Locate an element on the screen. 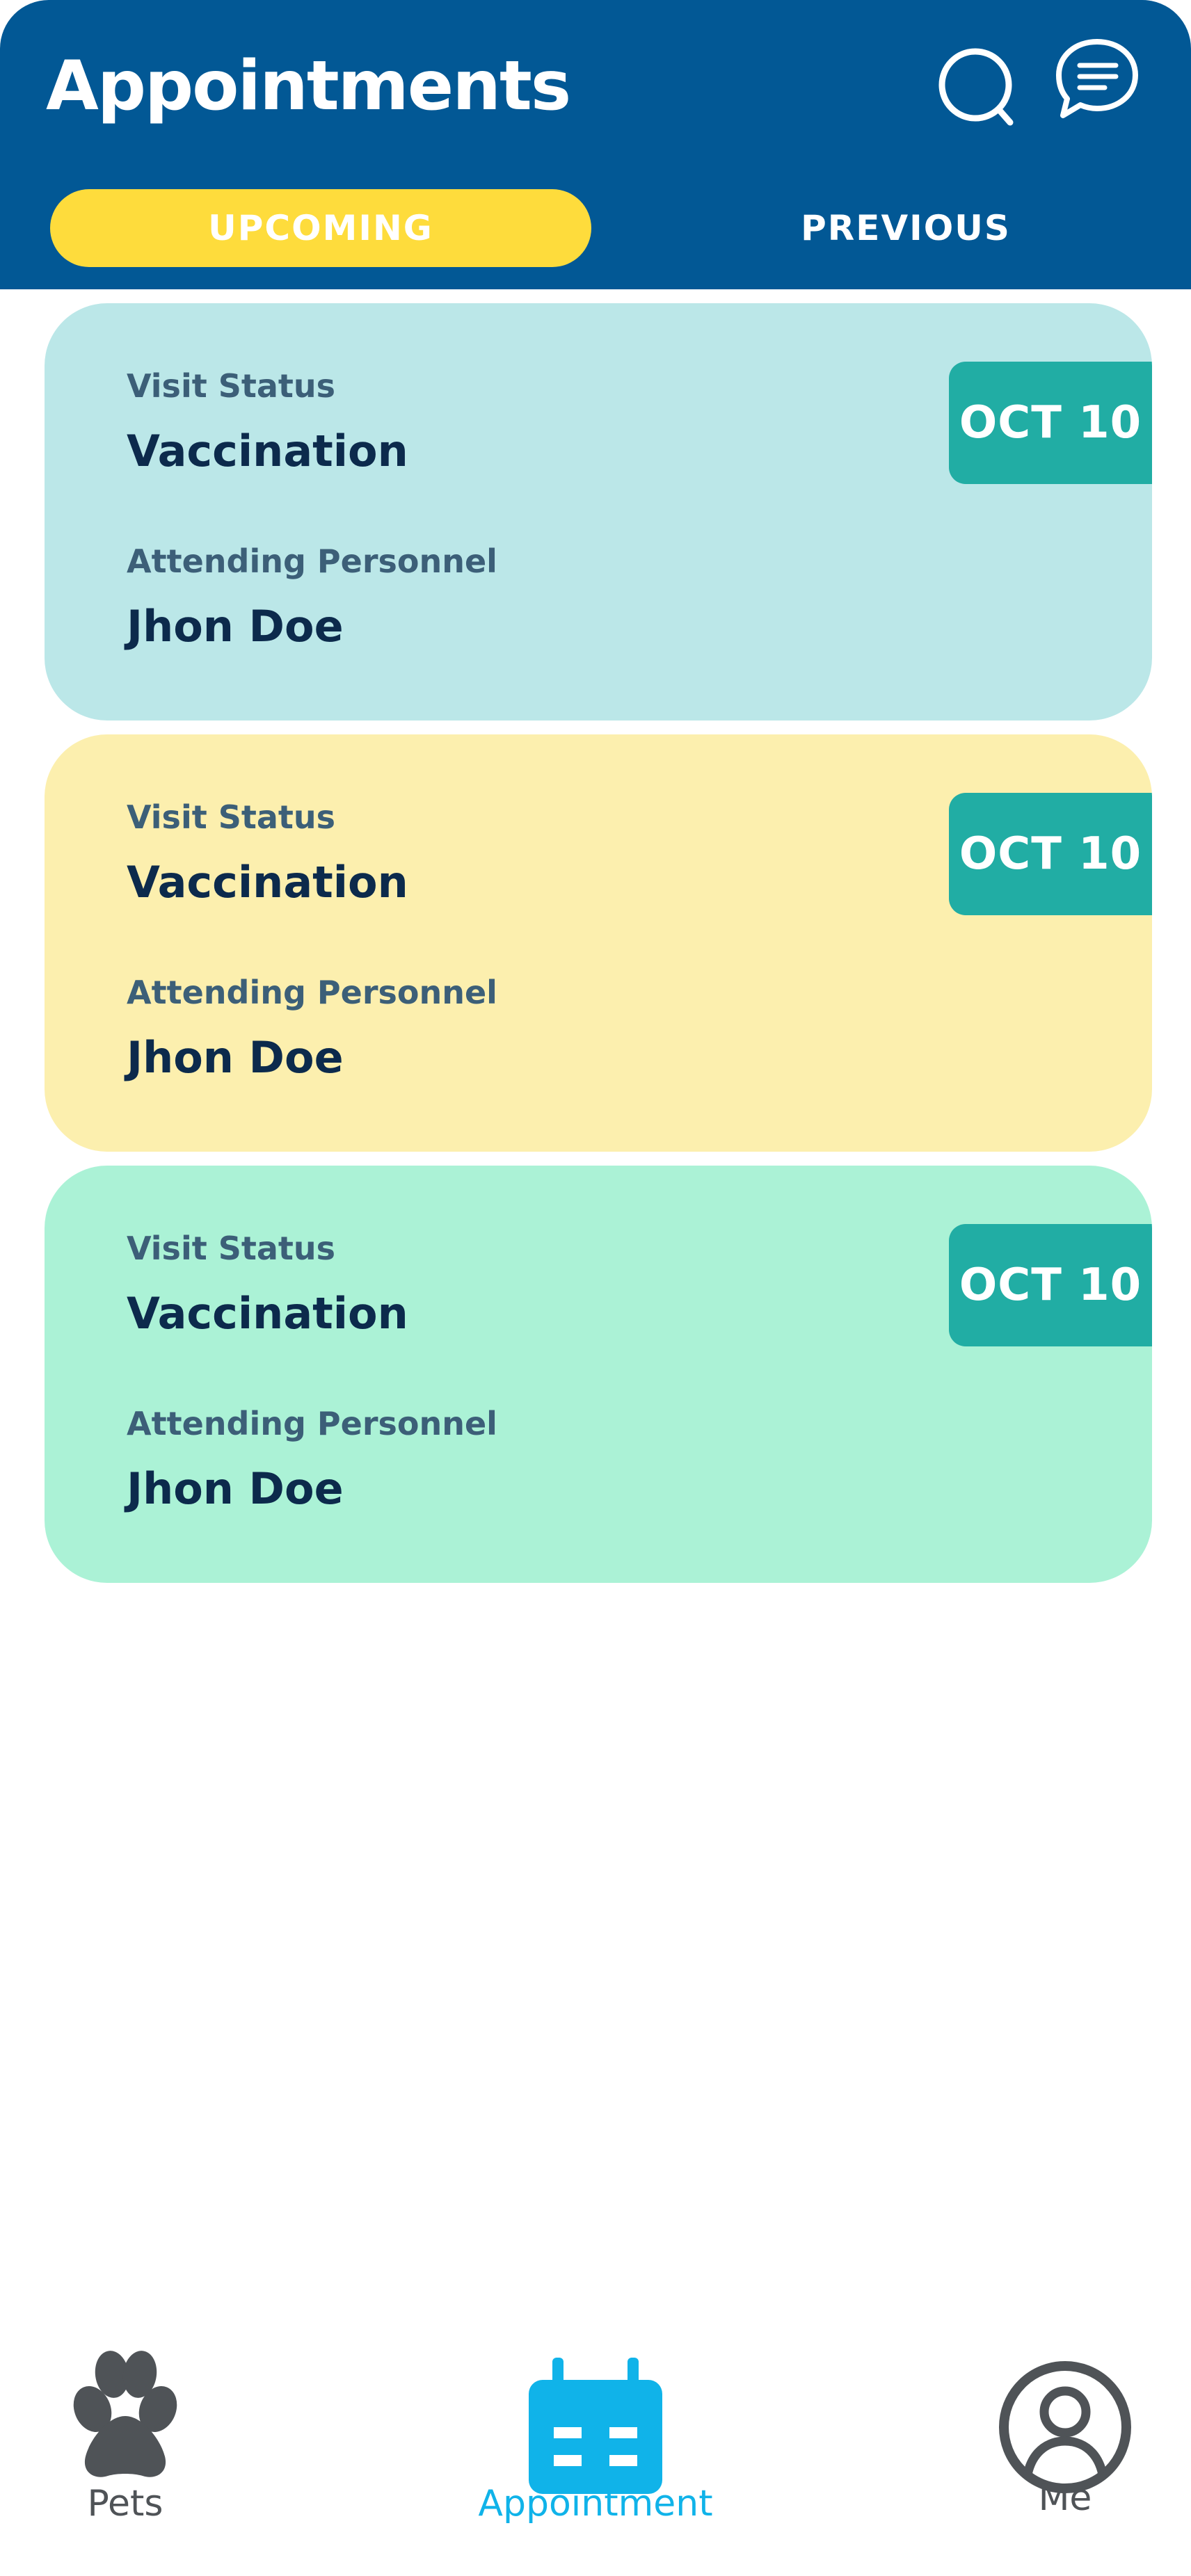 The height and width of the screenshot is (2576, 1191). chat-icon is located at coordinates (1097, 78).